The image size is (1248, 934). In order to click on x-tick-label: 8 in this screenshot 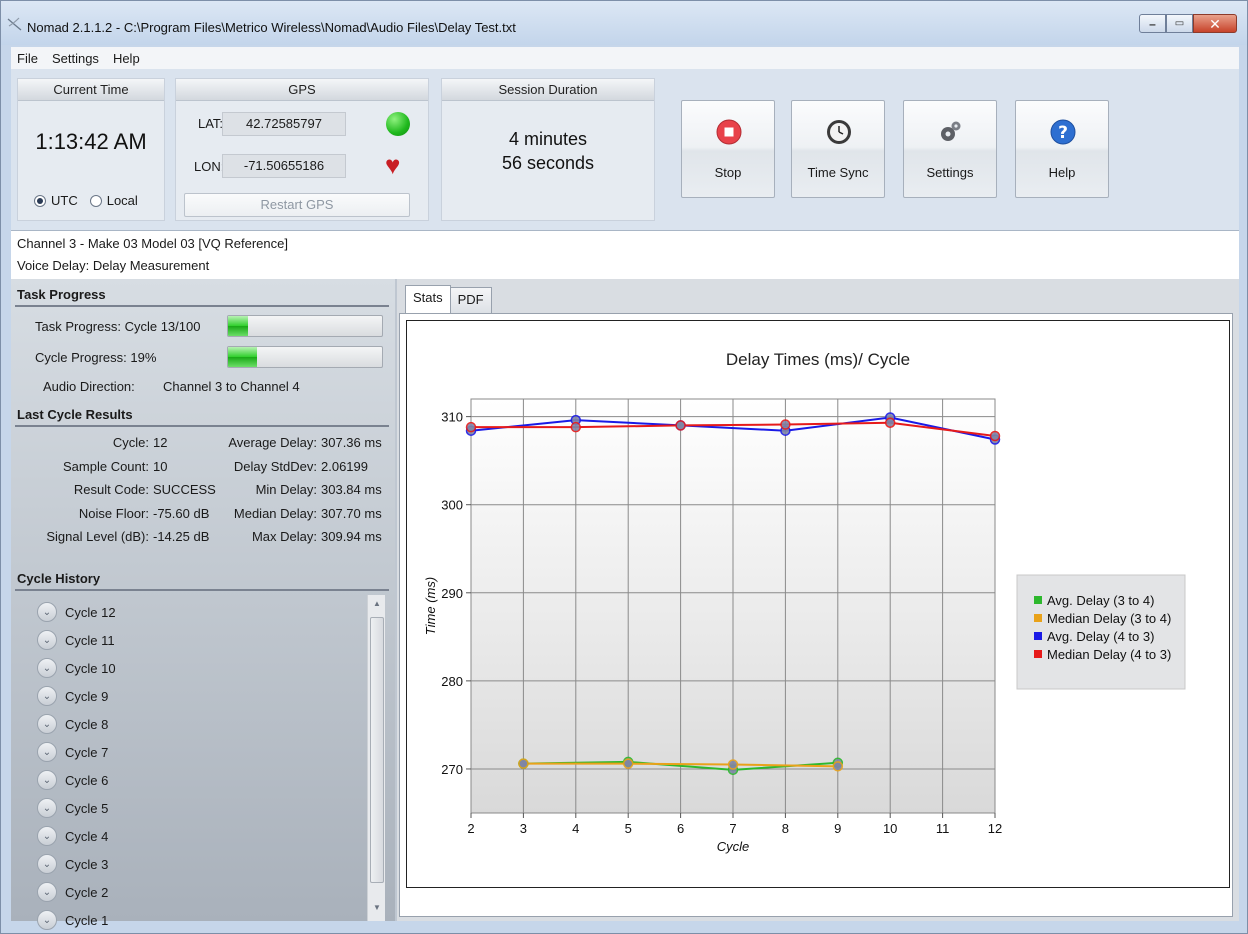, I will do `click(785, 828)`.